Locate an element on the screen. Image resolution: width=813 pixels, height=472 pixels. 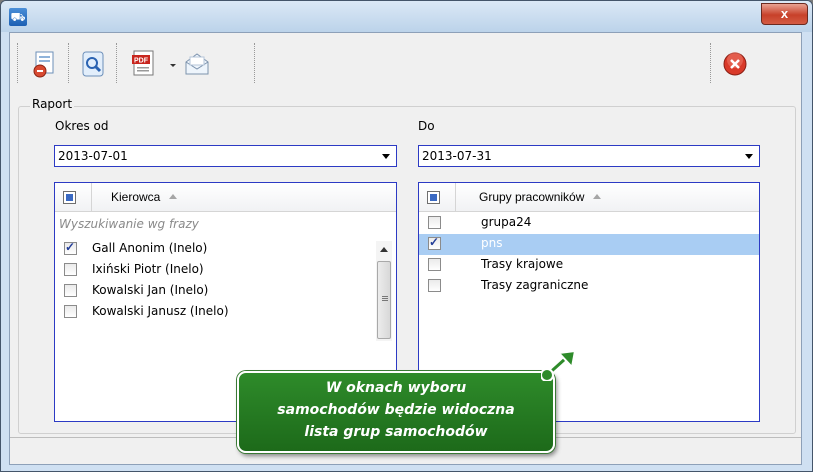
export-pdf-button: PDF is located at coordinates (148, 64).